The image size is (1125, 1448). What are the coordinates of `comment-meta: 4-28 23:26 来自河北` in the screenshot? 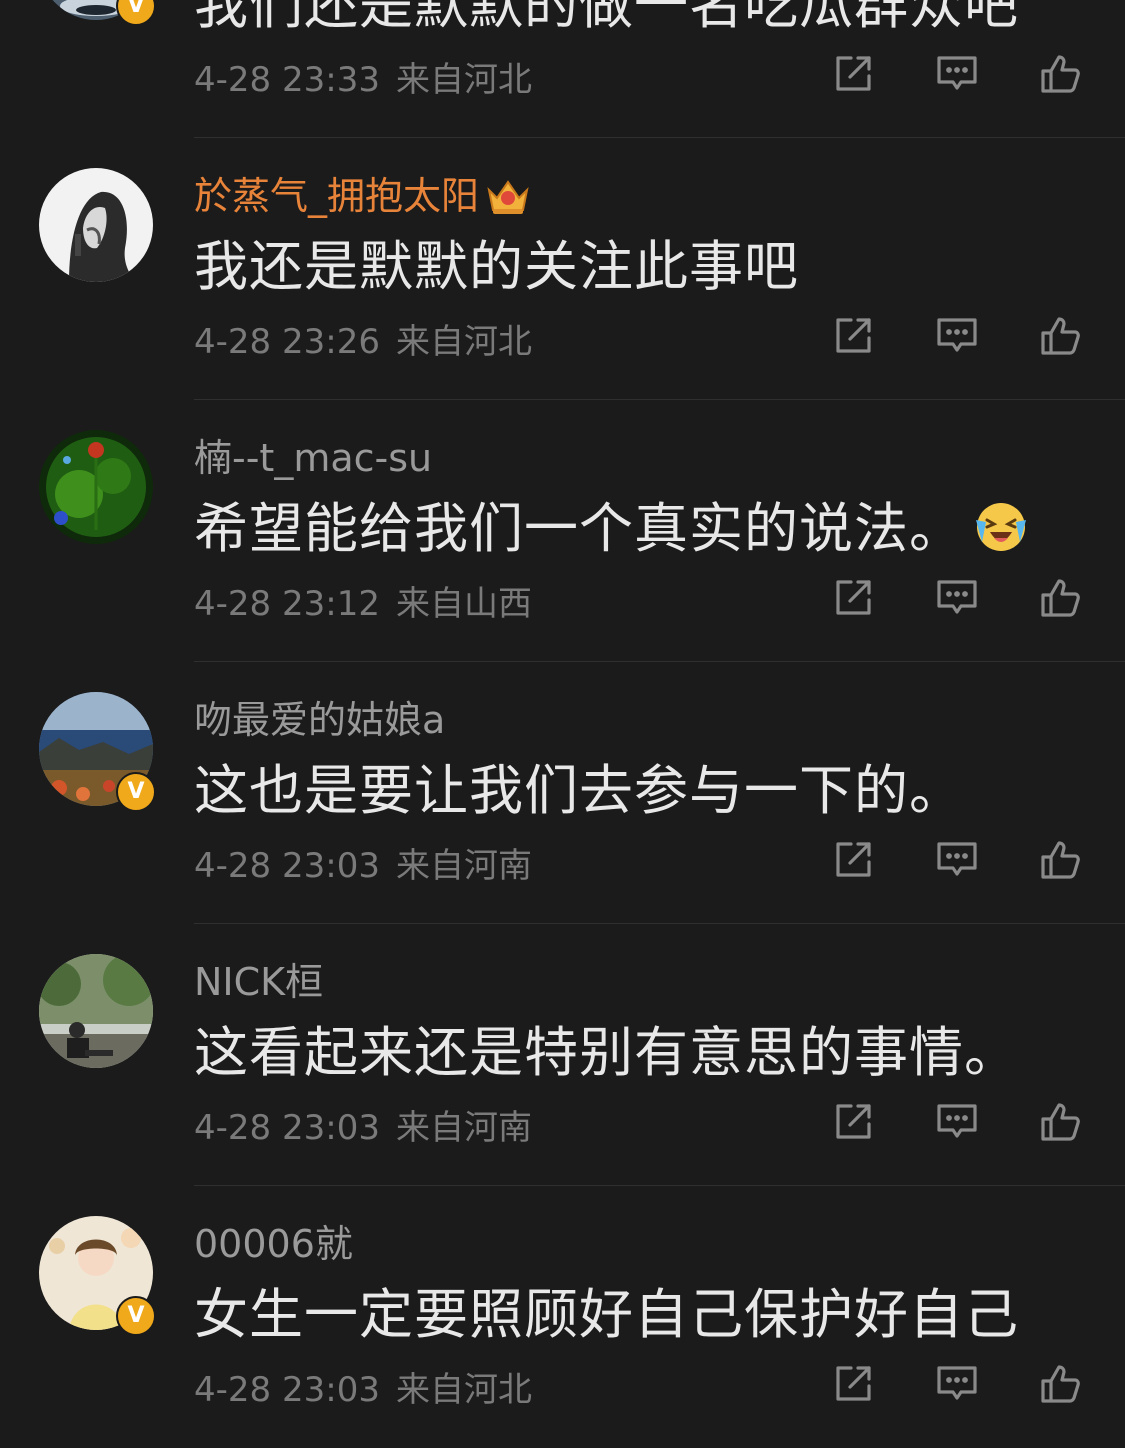 It's located at (363, 342).